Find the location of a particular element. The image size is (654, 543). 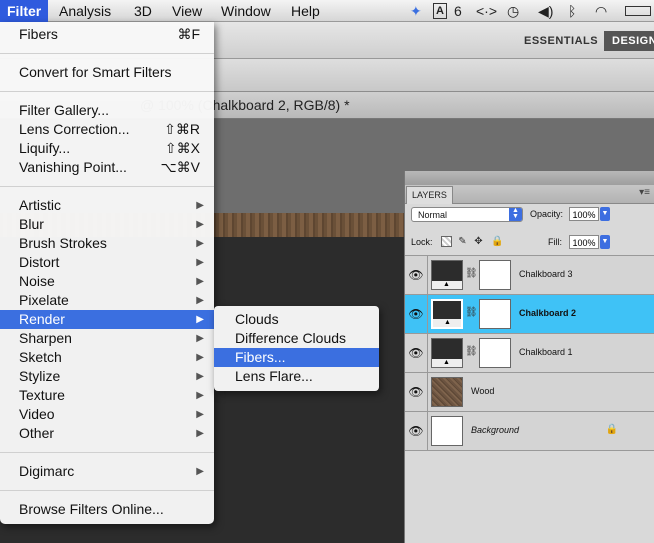

wifi-icon: ◠ is located at coordinates (601, 11).